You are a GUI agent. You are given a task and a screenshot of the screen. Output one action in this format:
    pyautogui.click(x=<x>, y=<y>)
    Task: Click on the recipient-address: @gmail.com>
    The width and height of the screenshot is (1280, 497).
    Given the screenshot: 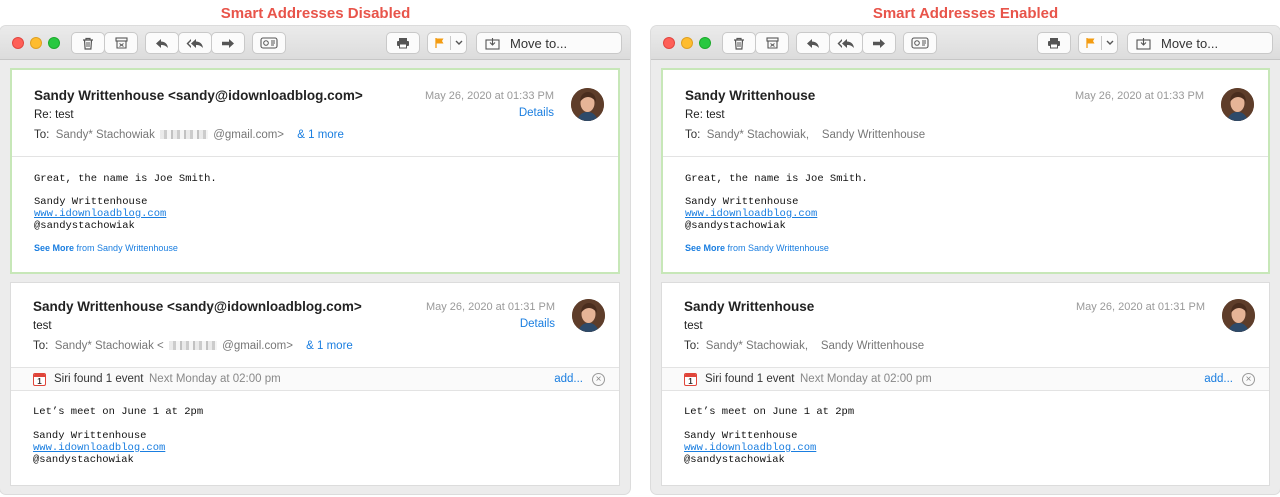 What is the action you would take?
    pyautogui.click(x=249, y=135)
    